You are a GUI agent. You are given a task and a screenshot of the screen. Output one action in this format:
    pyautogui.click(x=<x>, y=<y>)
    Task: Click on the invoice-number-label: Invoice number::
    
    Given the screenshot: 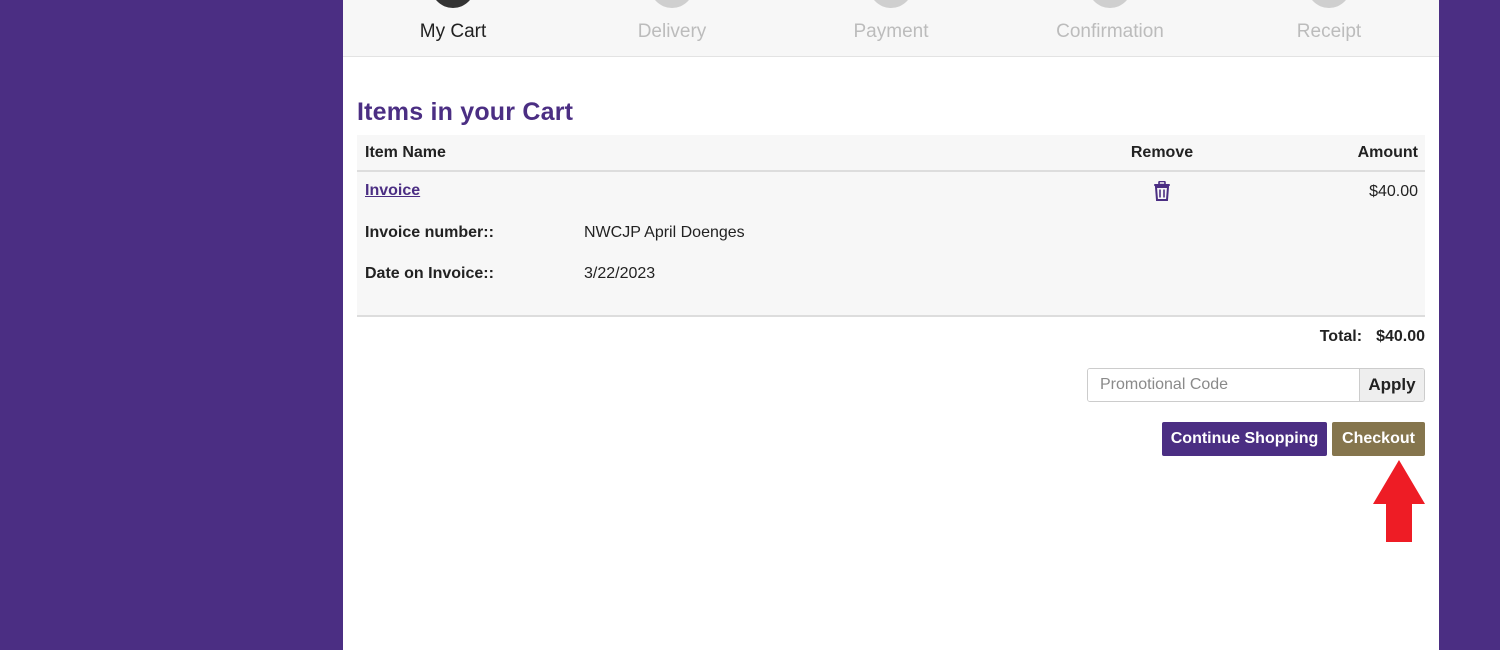 What is the action you would take?
    pyautogui.click(x=429, y=232)
    